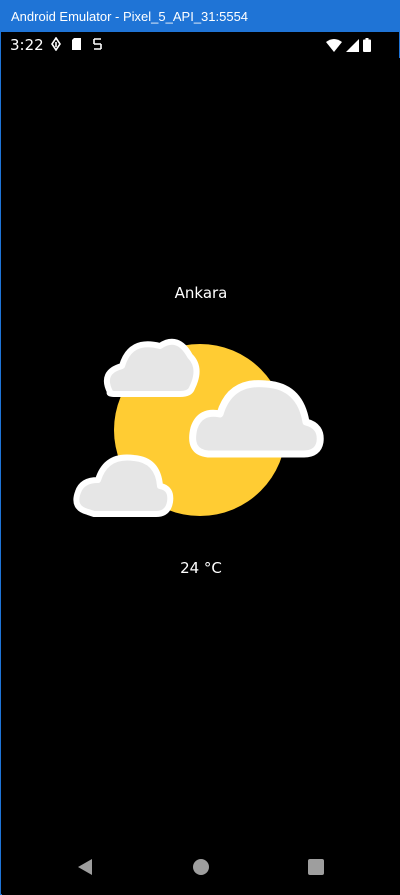 The height and width of the screenshot is (895, 400). What do you see at coordinates (201, 568) in the screenshot?
I see `temperature-value: 24 °C` at bounding box center [201, 568].